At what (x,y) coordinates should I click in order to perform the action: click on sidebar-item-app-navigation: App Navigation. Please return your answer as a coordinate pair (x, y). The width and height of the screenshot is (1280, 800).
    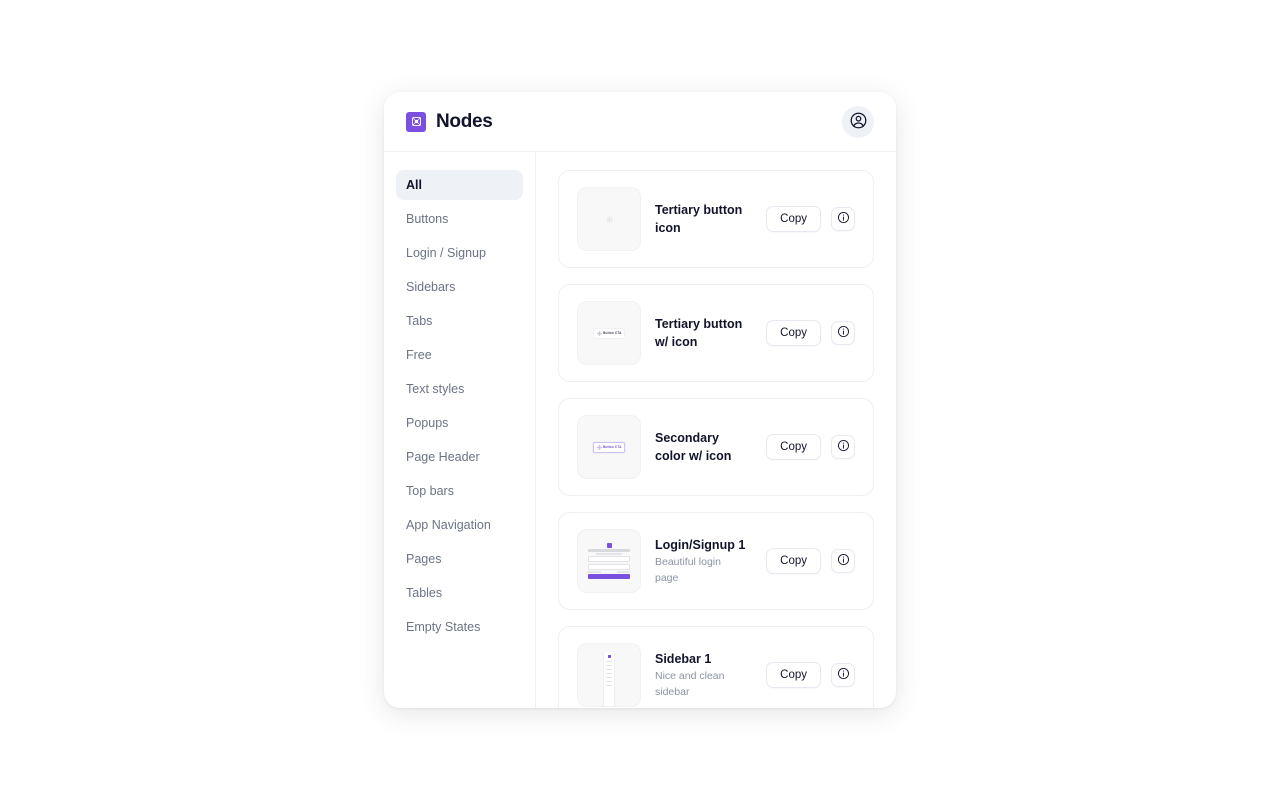
    Looking at the image, I should click on (459, 525).